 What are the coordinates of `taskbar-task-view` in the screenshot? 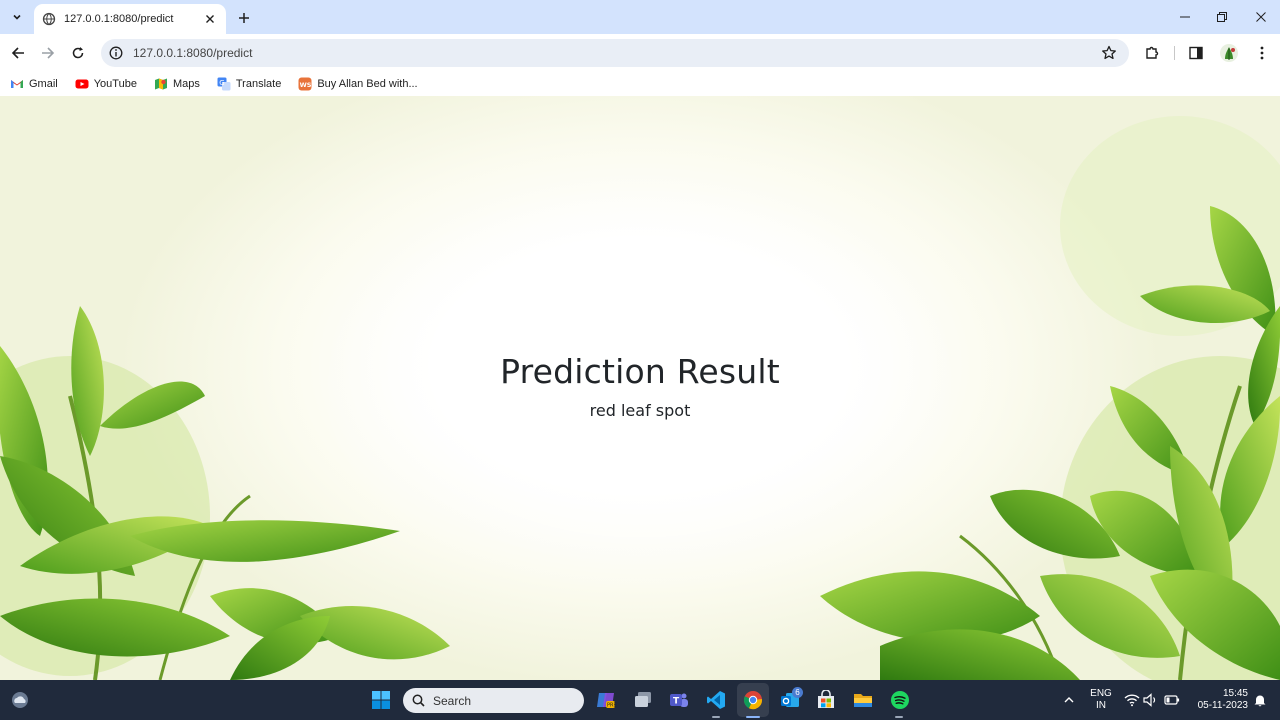 It's located at (643, 700).